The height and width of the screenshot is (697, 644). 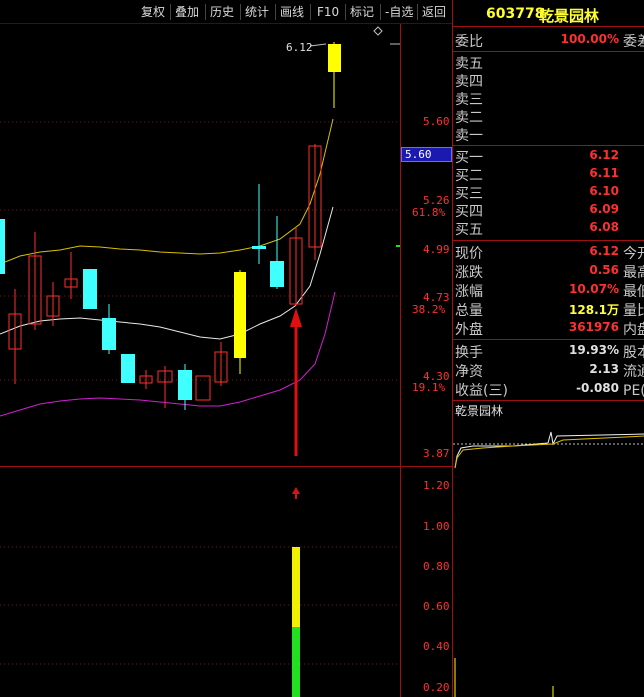 I want to click on bid-row: 买五 6.08, so click(x=548, y=228).